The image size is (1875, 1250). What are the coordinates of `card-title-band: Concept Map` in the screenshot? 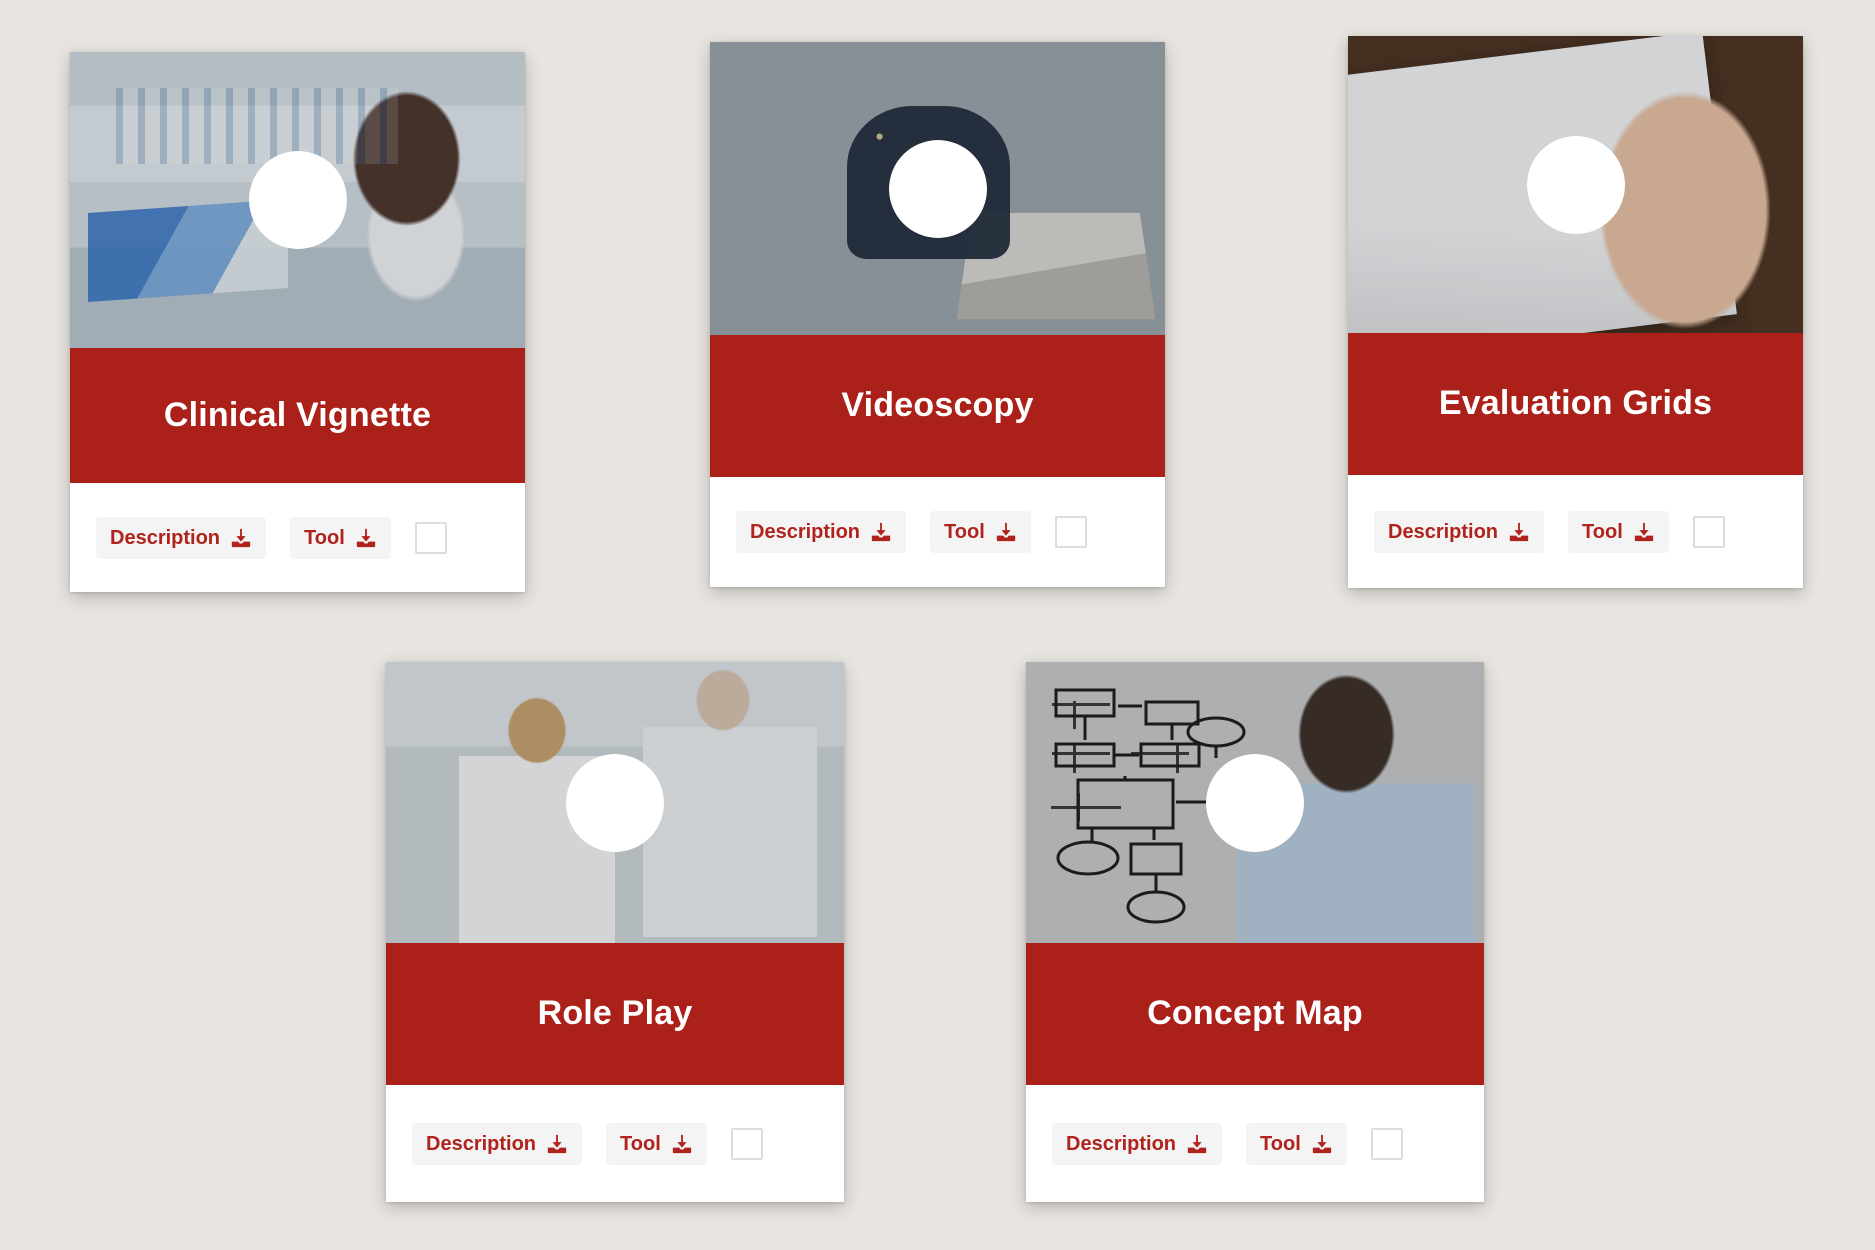 It's located at (1255, 1014).